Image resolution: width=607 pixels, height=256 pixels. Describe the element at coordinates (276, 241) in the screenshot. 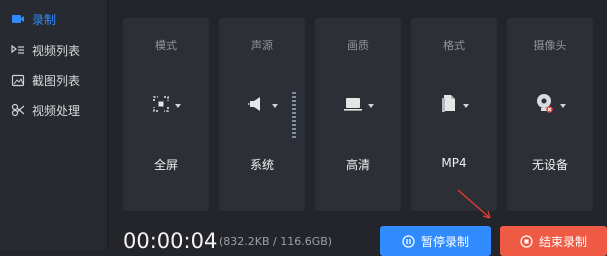

I see `recording-file-size: (832.2KB / 116.6GB)` at that location.